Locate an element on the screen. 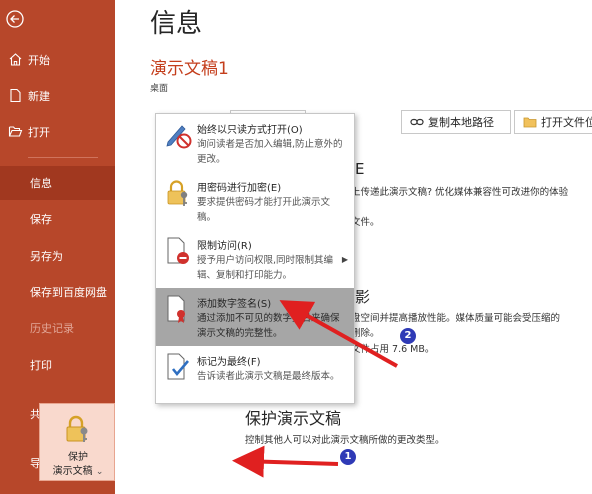  nav-home: 开始 is located at coordinates (57, 60).